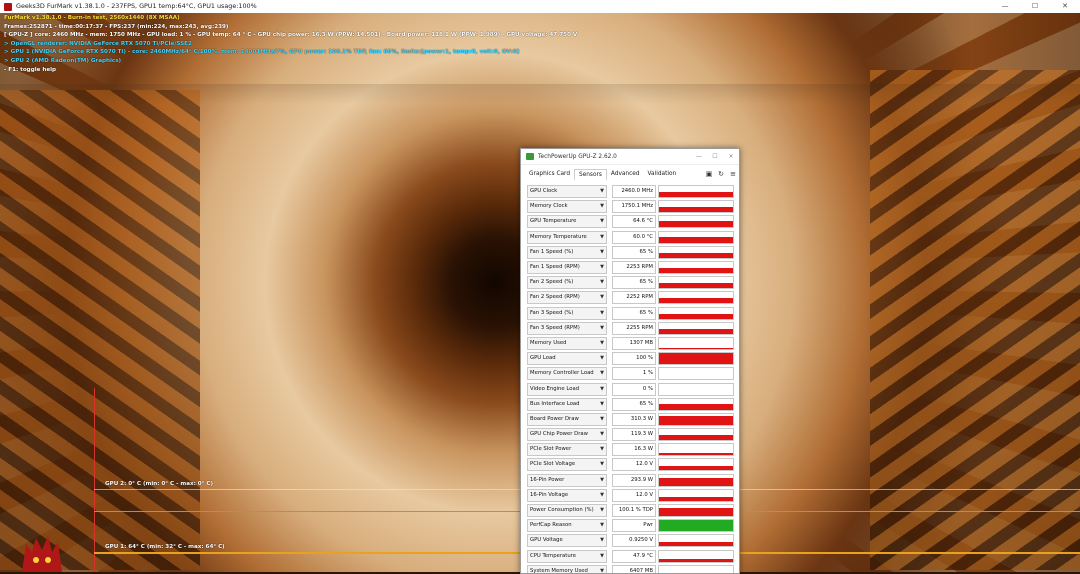 This screenshot has width=1080, height=574. I want to click on maximize-button: ☐, so click(1035, 6).